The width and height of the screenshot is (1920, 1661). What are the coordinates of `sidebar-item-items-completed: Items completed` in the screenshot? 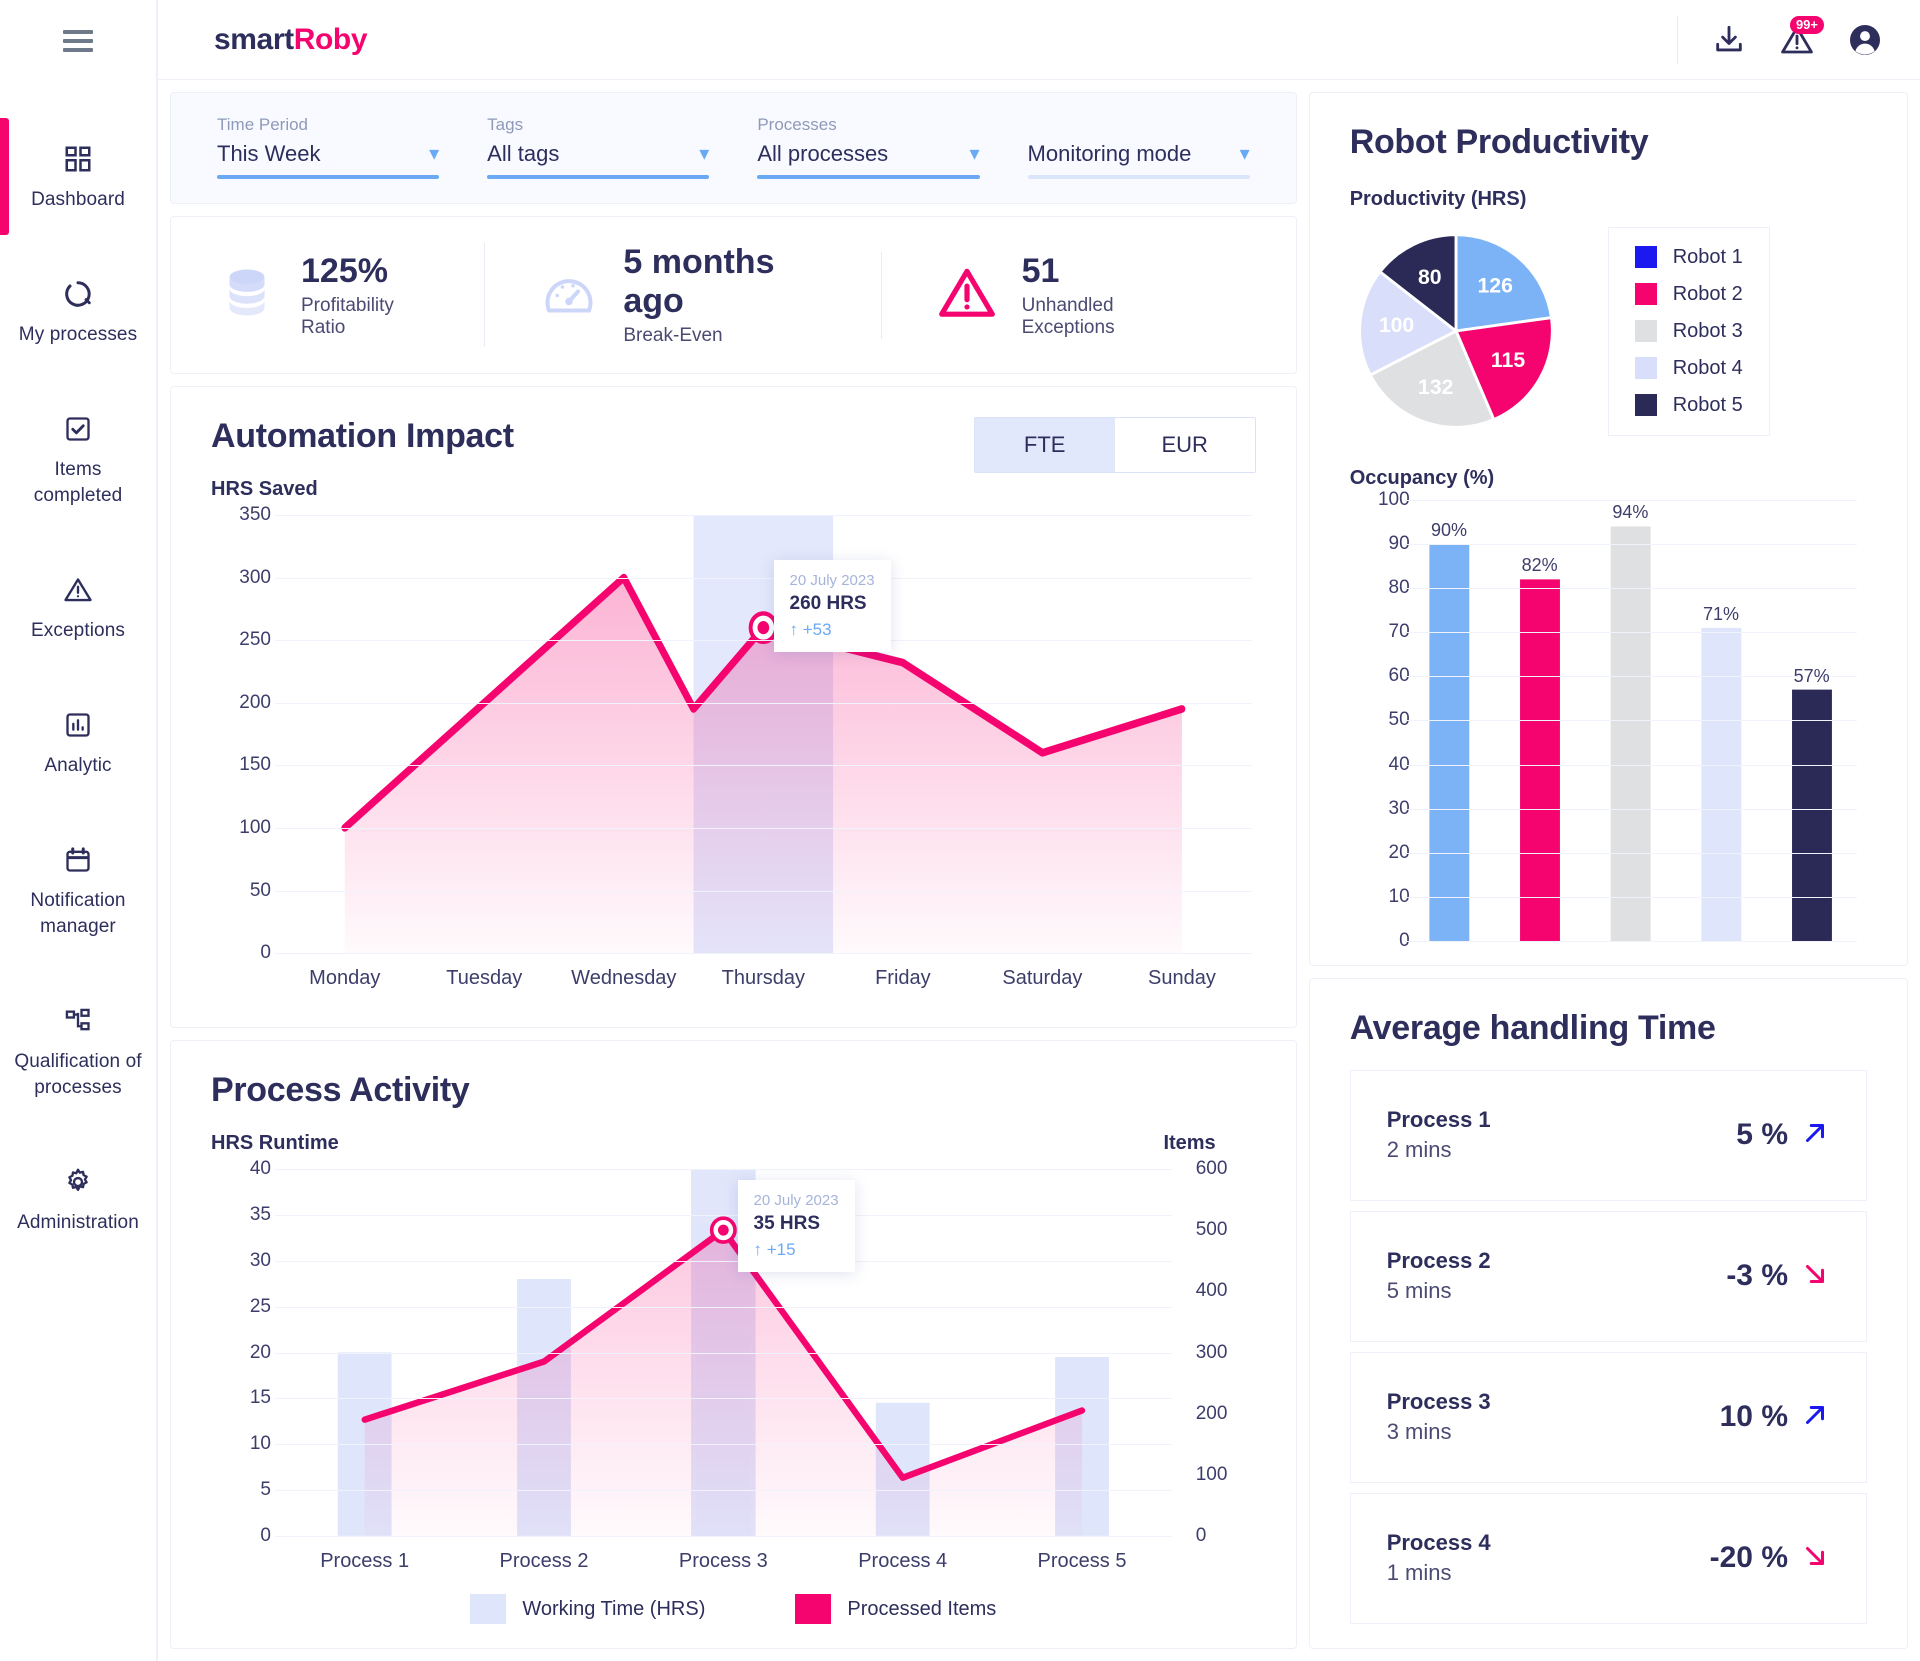 It's located at (78, 459).